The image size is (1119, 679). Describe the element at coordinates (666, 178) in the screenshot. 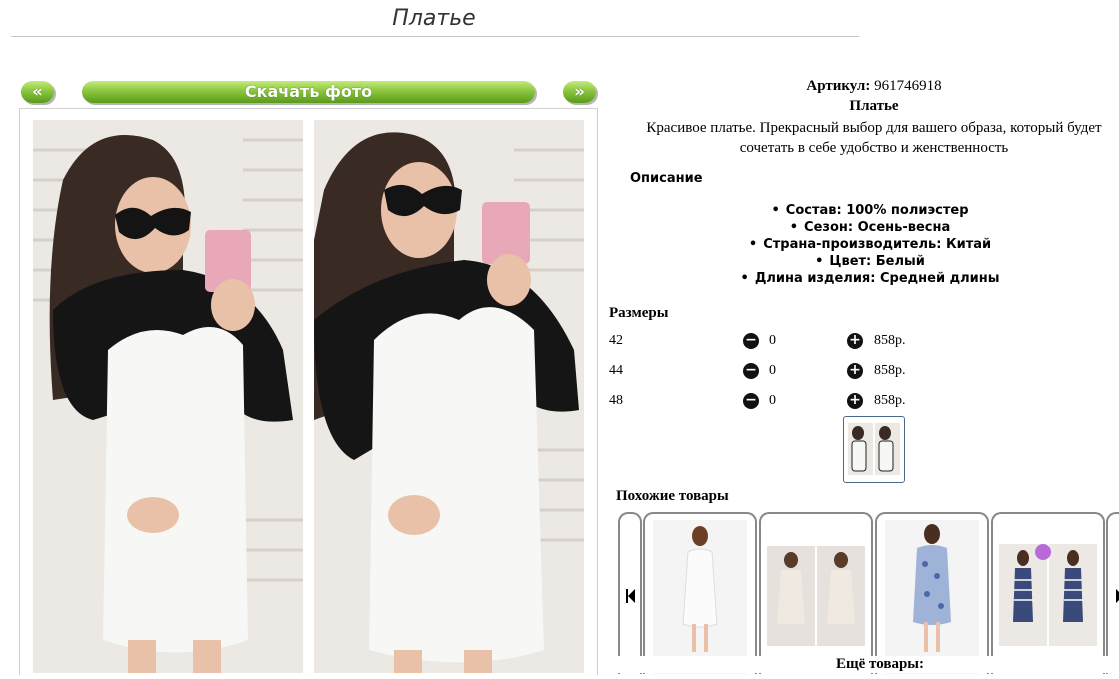

I see `description-heading: Описание` at that location.